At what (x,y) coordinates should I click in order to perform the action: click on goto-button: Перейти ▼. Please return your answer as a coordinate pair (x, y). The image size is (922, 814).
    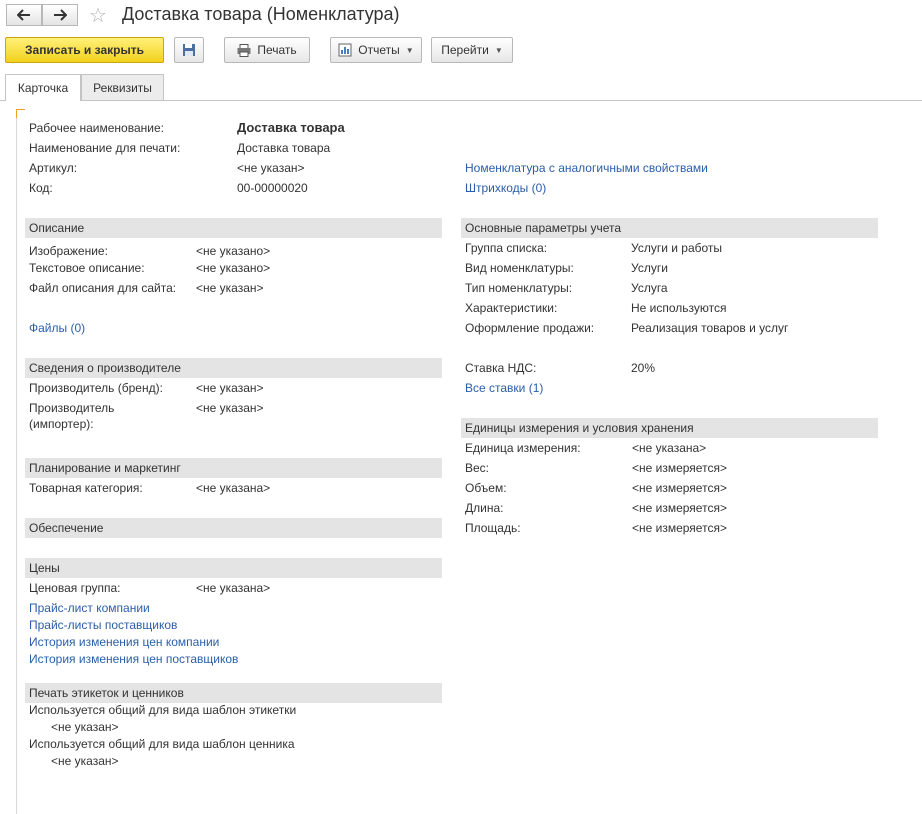
    Looking at the image, I should click on (472, 50).